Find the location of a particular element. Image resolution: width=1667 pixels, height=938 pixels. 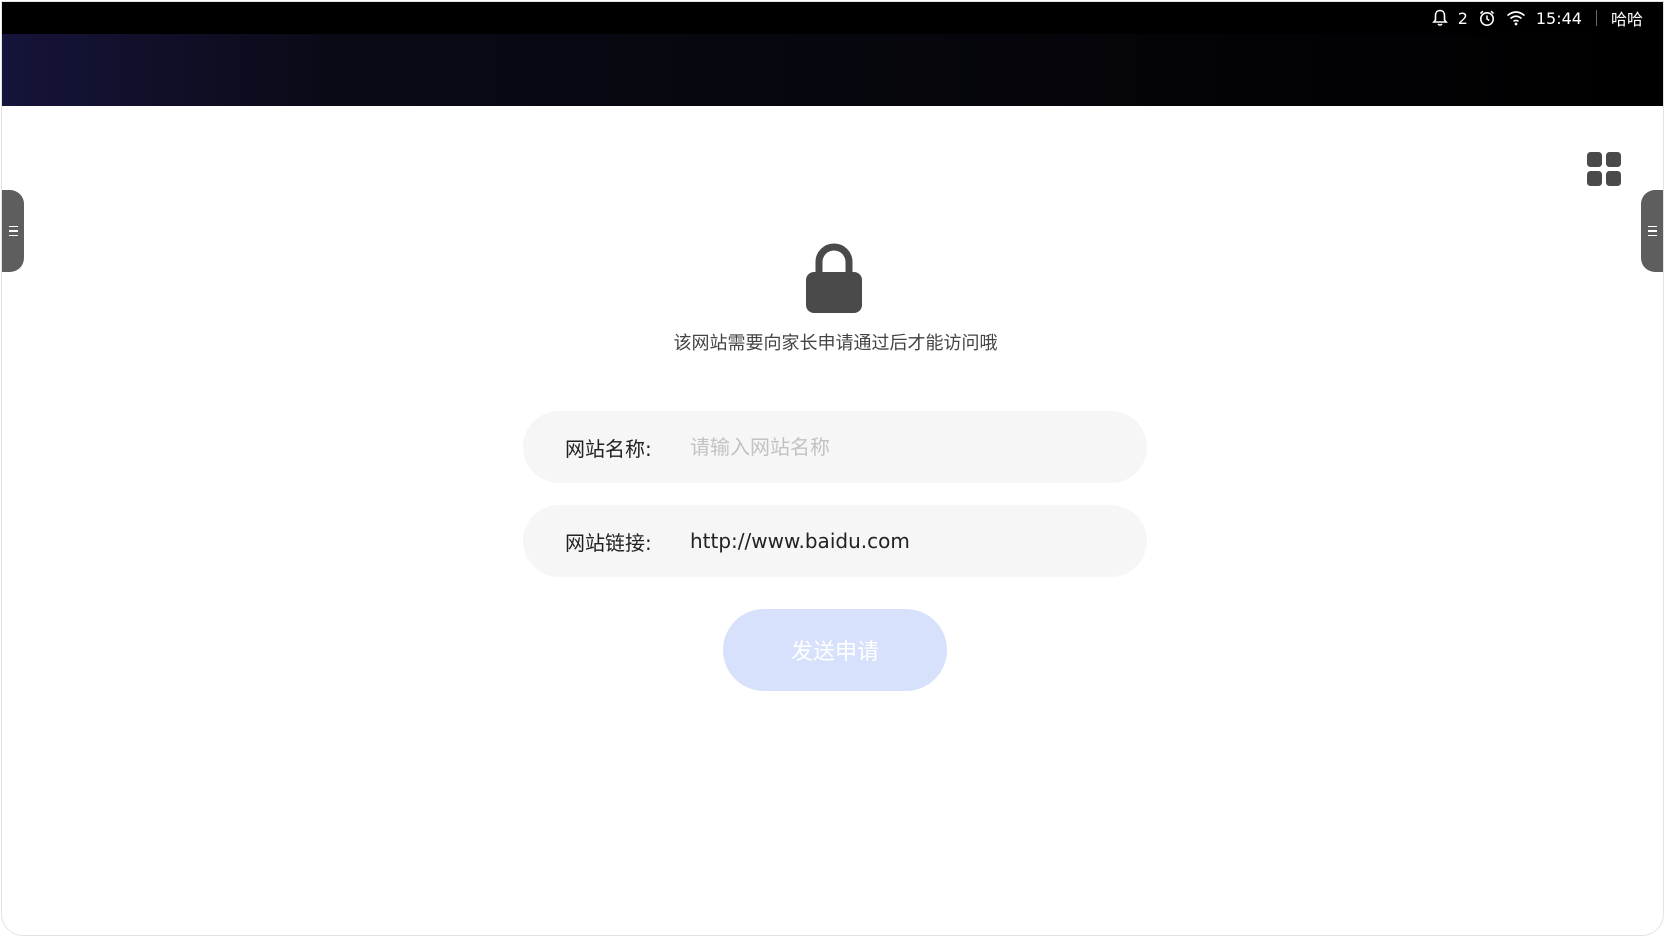

site-link-field: 网站链接: is located at coordinates (835, 541).